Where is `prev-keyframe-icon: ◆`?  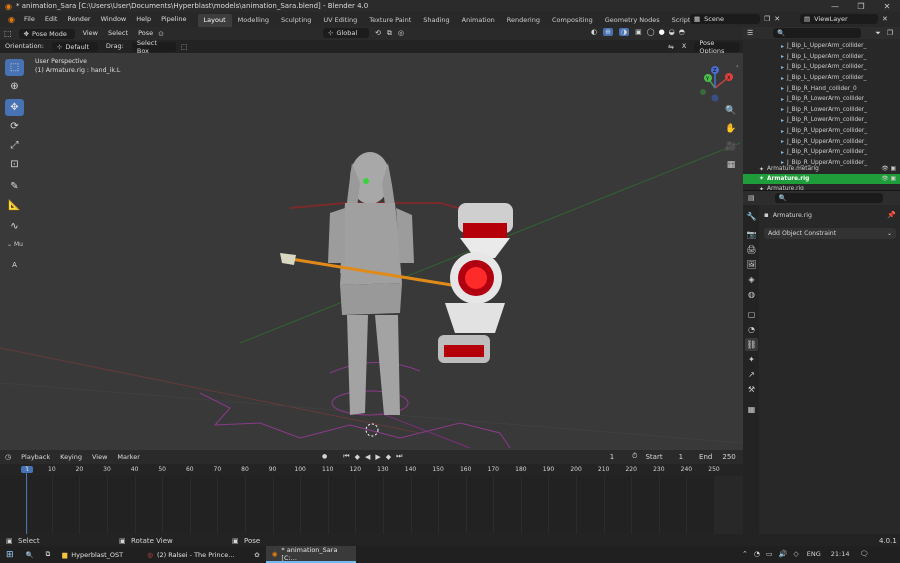
prev-keyframe-icon: ◆ is located at coordinates (357, 457).